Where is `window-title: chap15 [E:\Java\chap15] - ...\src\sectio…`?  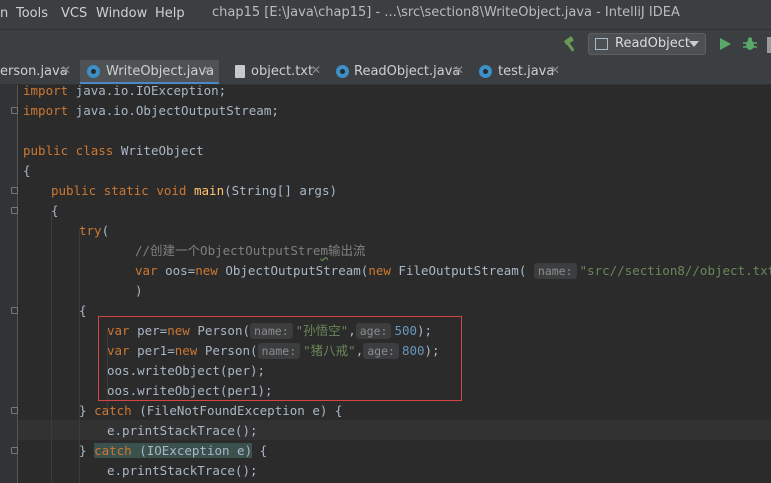 window-title: chap15 [E:\Java\chap15] - ...\src\sectio… is located at coordinates (446, 12).